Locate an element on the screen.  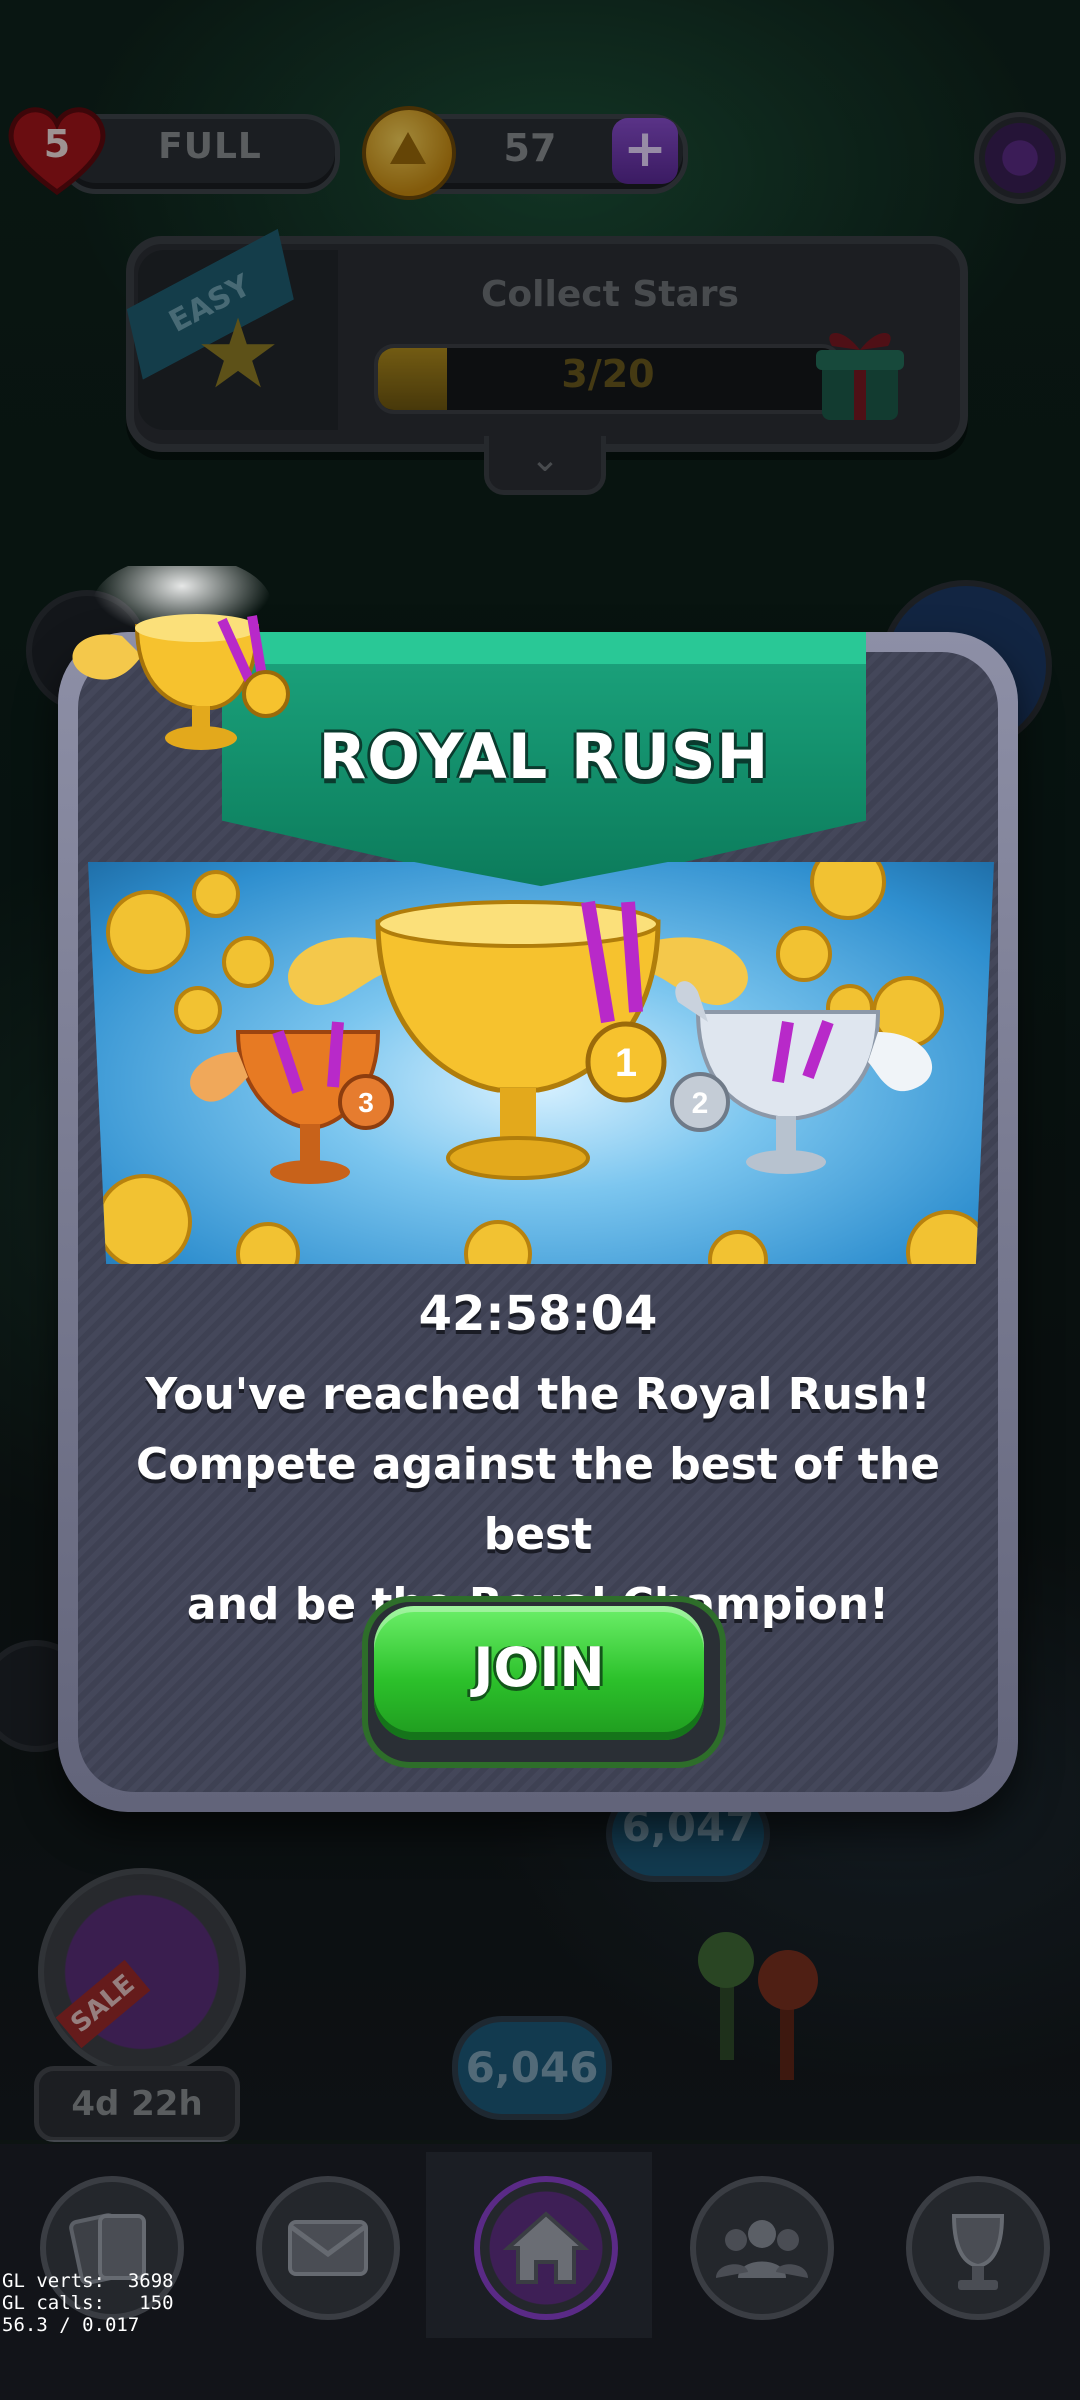
mail-icon is located at coordinates (328, 2248).